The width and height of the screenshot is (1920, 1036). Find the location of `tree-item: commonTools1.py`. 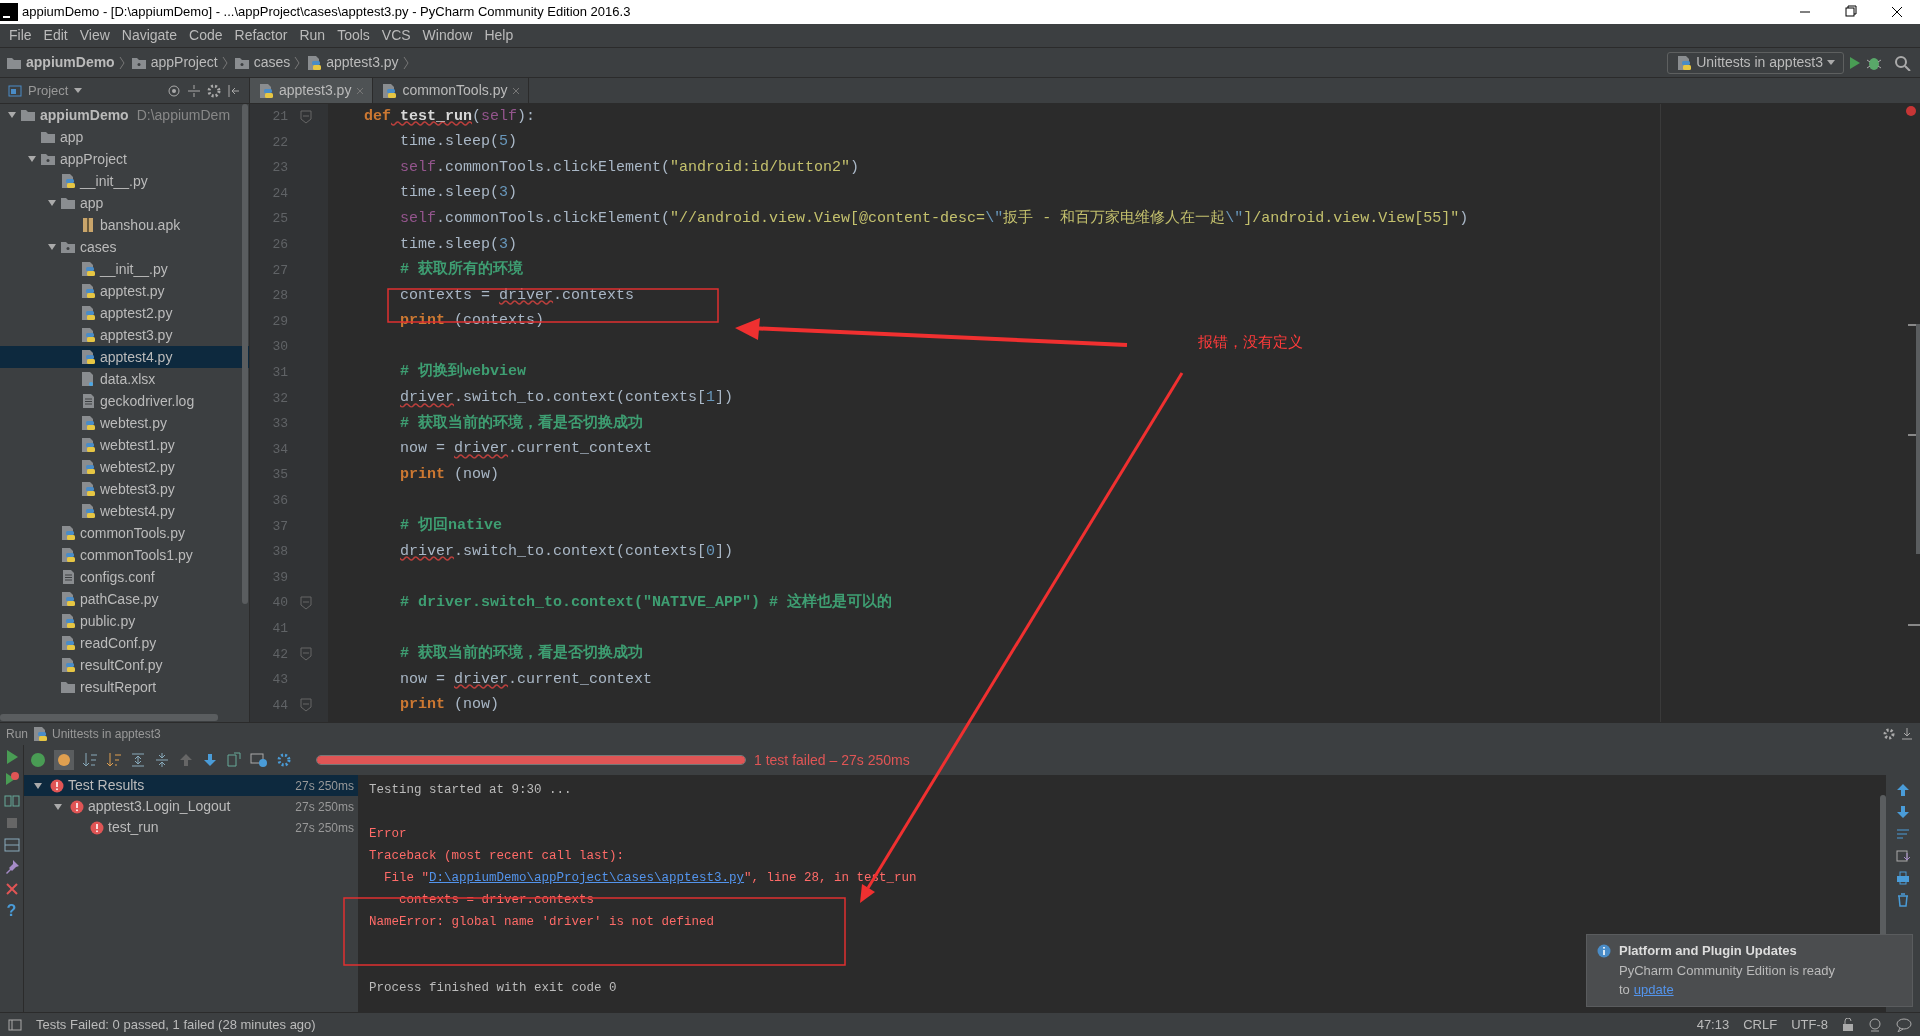

tree-item: commonTools1.py is located at coordinates (124, 555).